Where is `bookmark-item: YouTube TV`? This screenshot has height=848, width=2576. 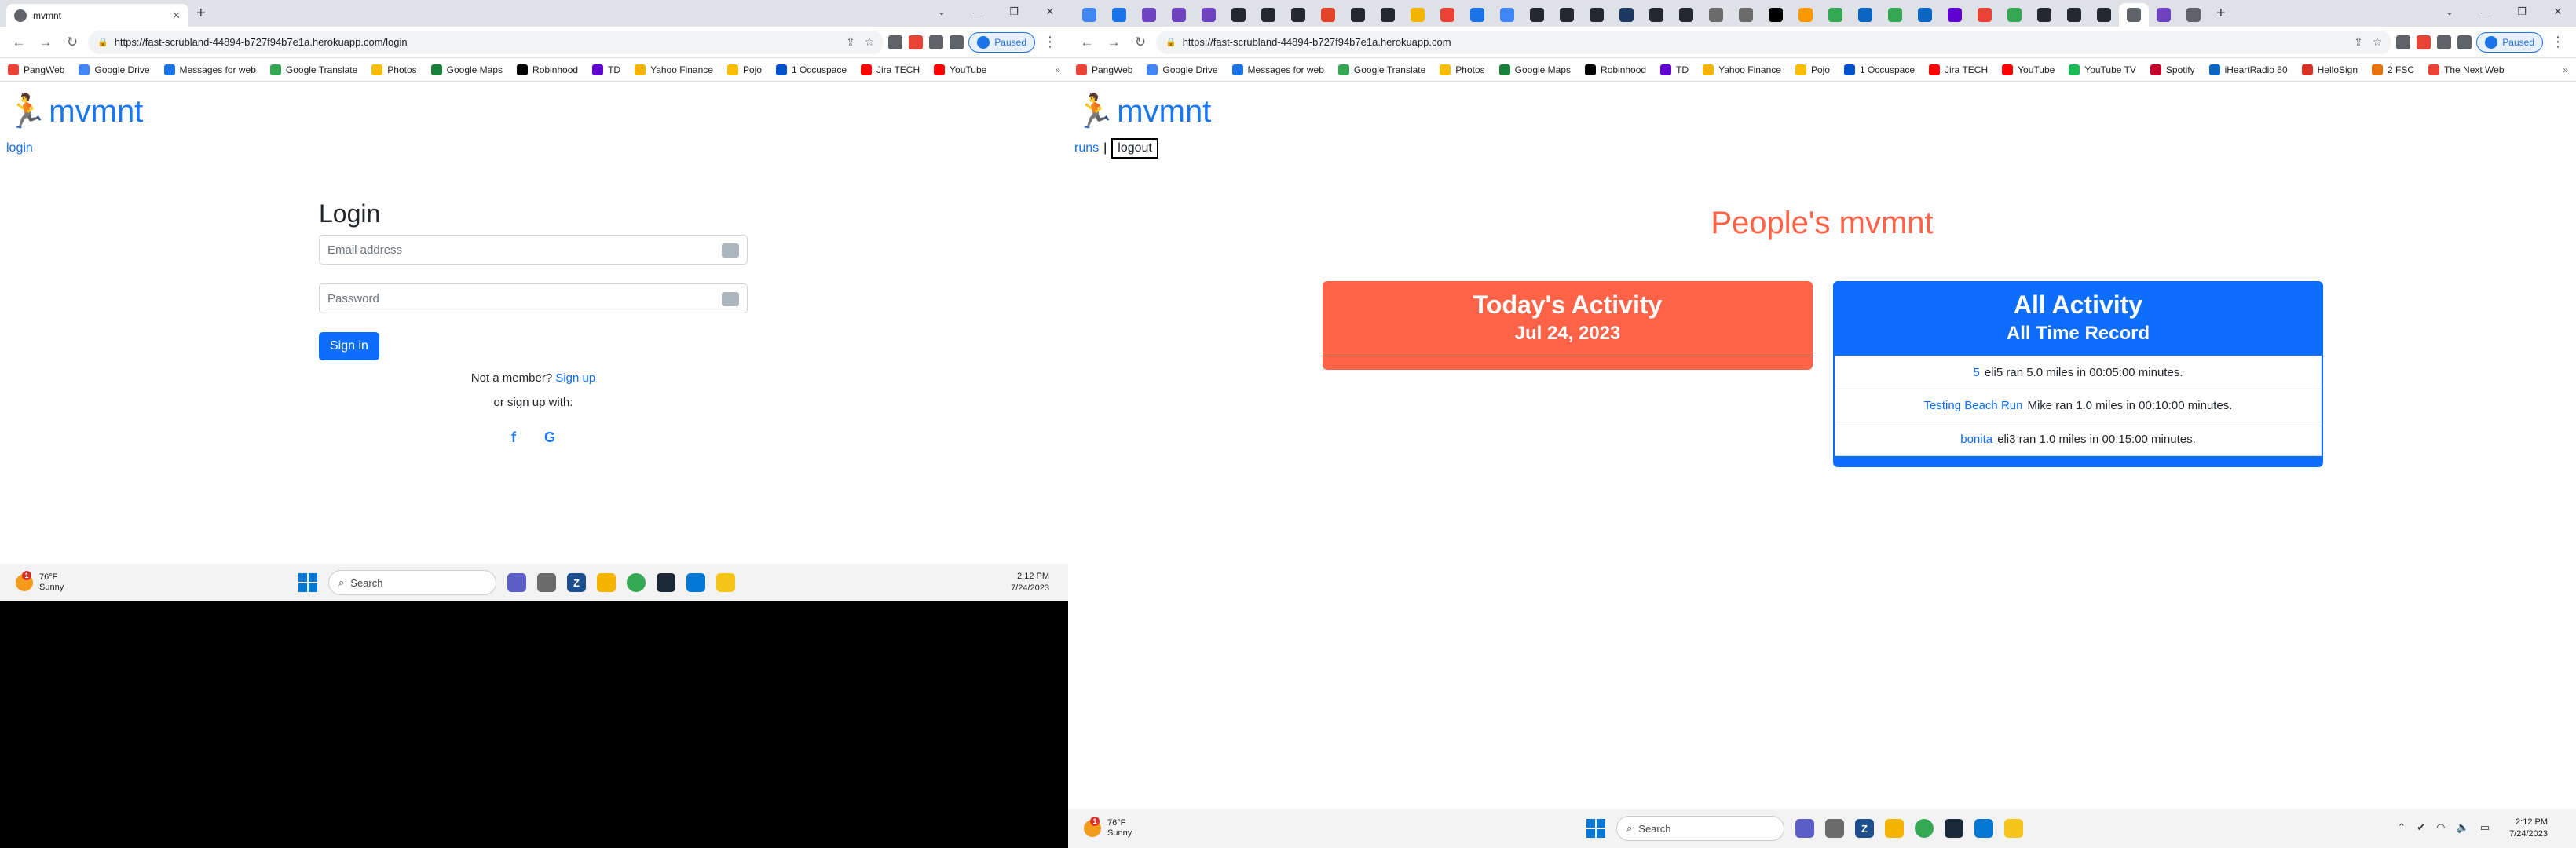 bookmark-item: YouTube TV is located at coordinates (2102, 69).